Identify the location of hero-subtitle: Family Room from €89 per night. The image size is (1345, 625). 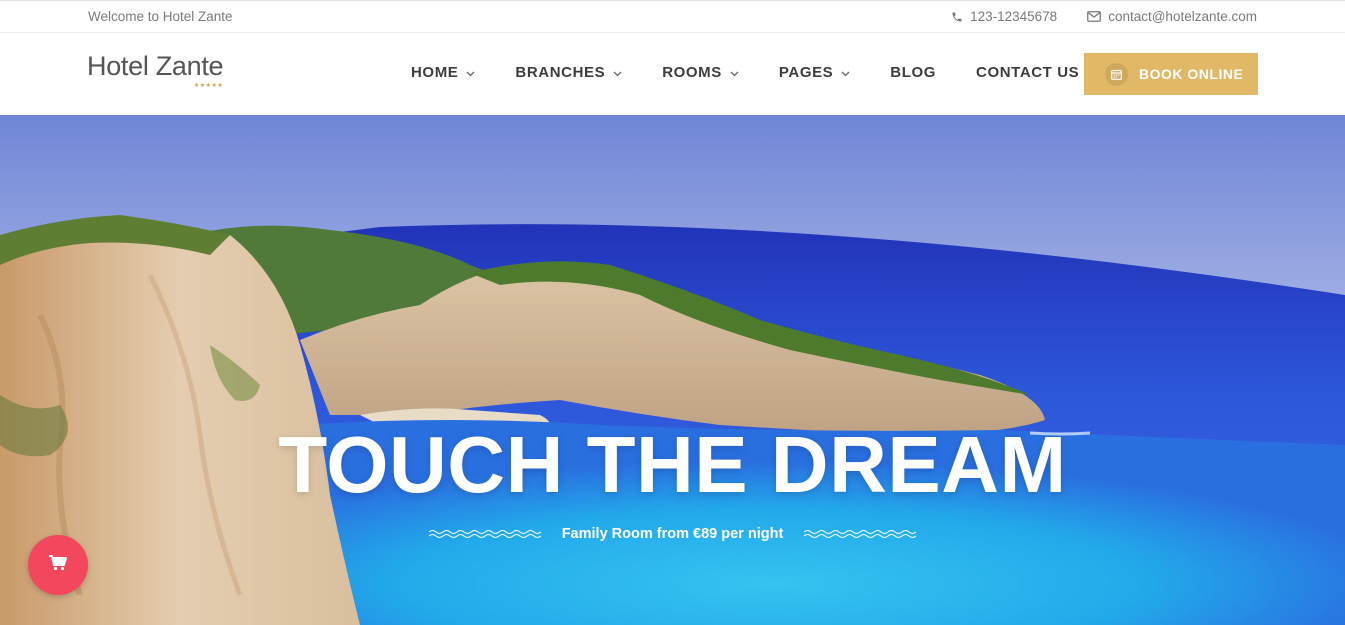
(672, 534).